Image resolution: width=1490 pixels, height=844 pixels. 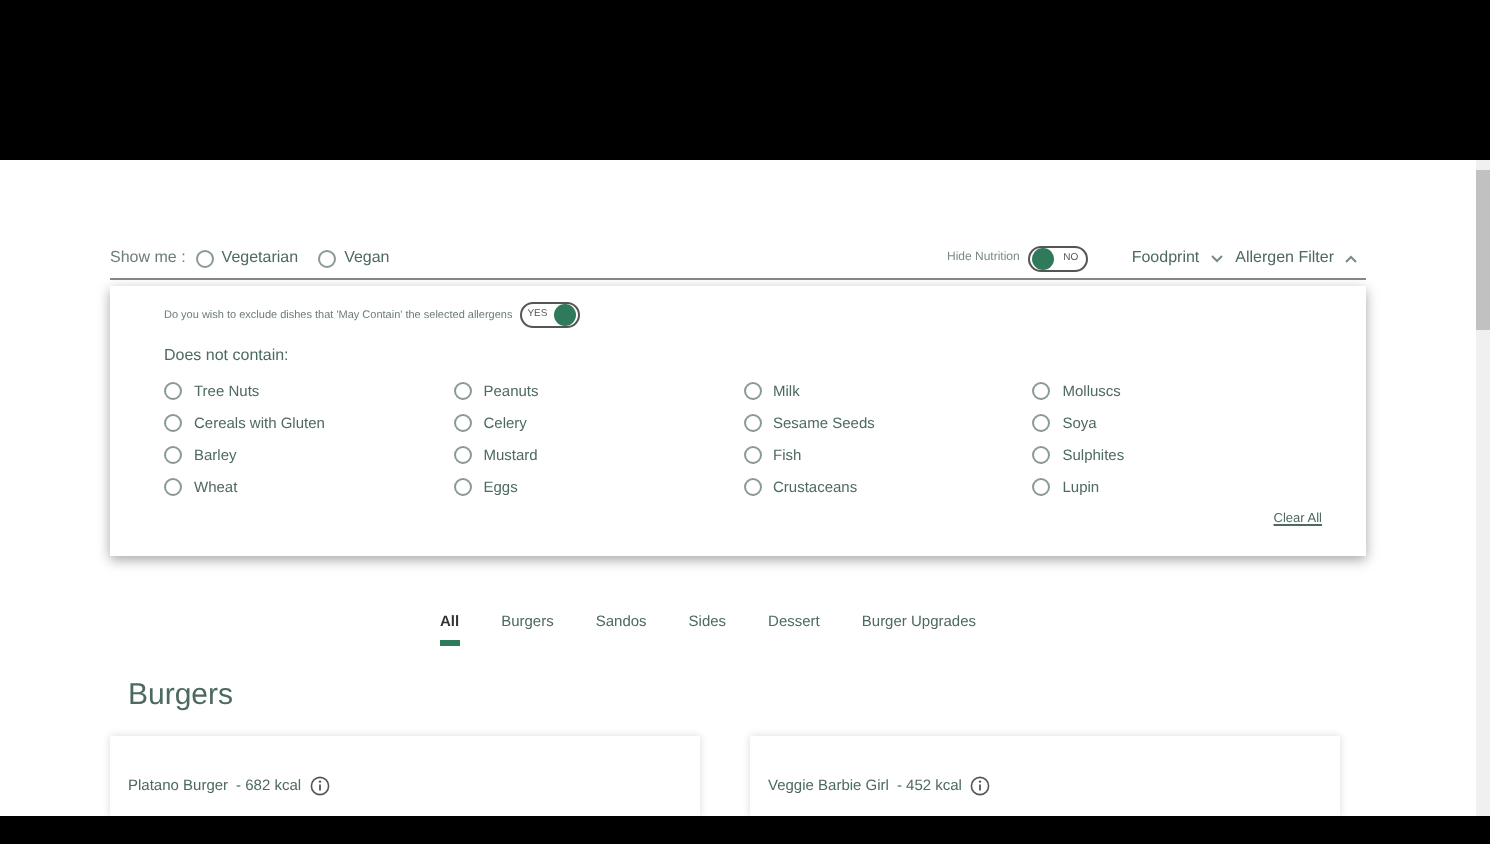 I want to click on chevron-up-icon, so click(x=1351, y=258).